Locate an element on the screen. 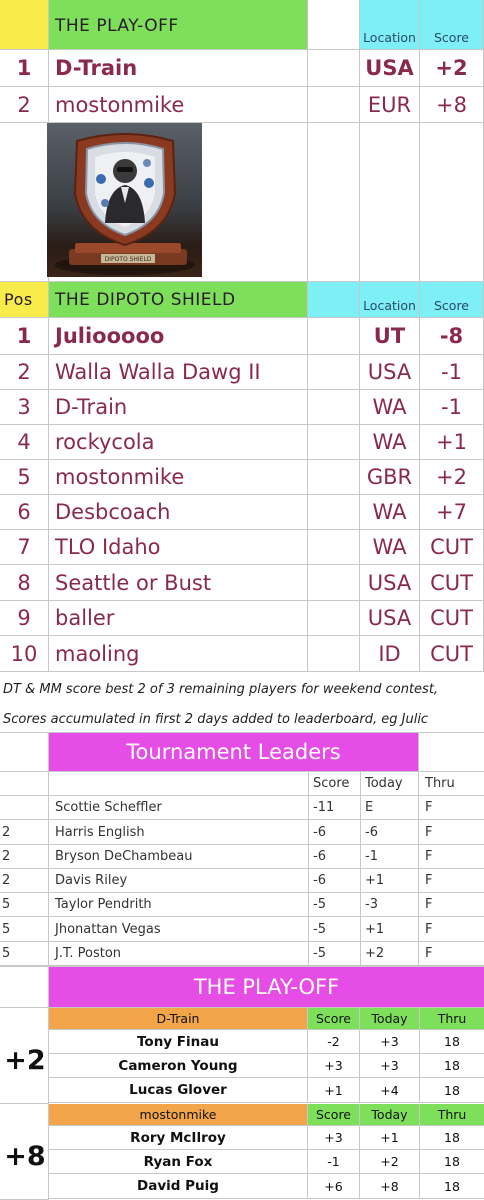 Image resolution: width=484 pixels, height=1200 pixels. team-total: +2 is located at coordinates (25, 1060).